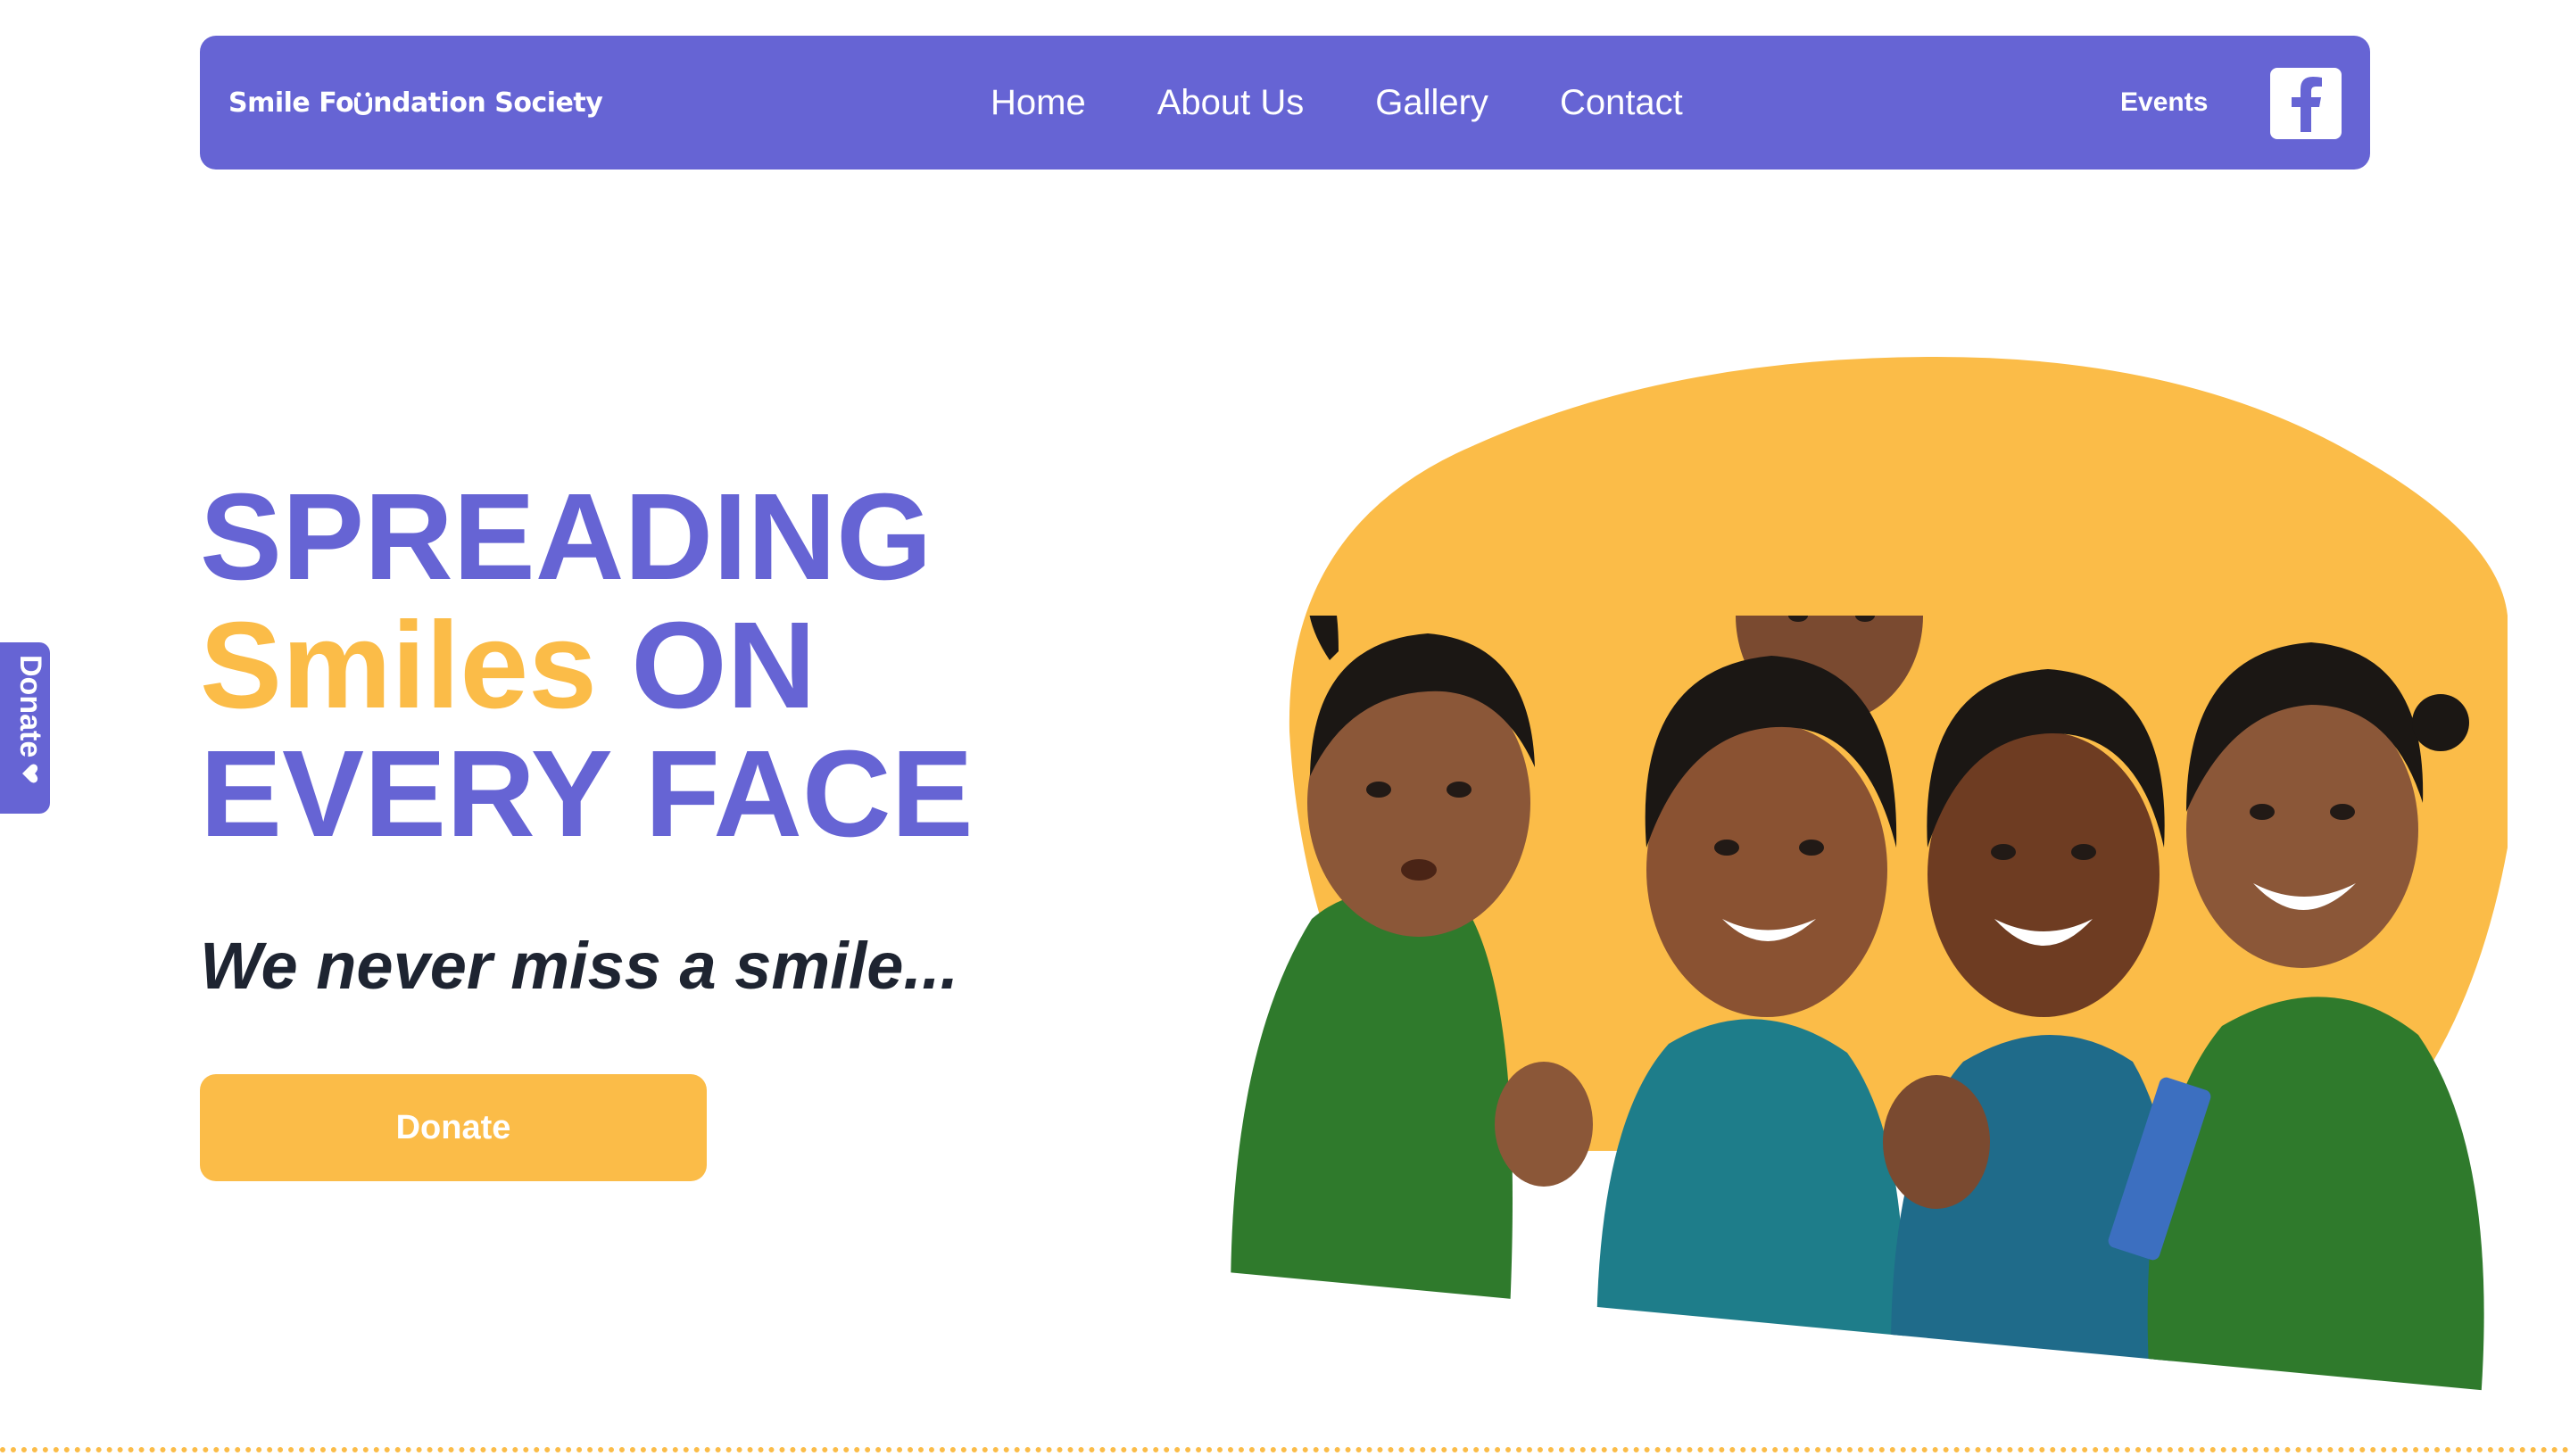 The width and height of the screenshot is (2570, 1456). What do you see at coordinates (291, 103) in the screenshot?
I see `brand-name-part1: Smile Fo` at bounding box center [291, 103].